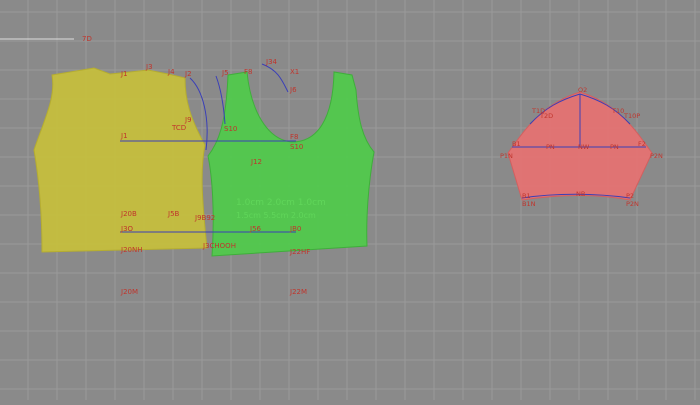 This screenshot has height=405, width=700. I want to click on label-j34: J34, so click(271, 62).